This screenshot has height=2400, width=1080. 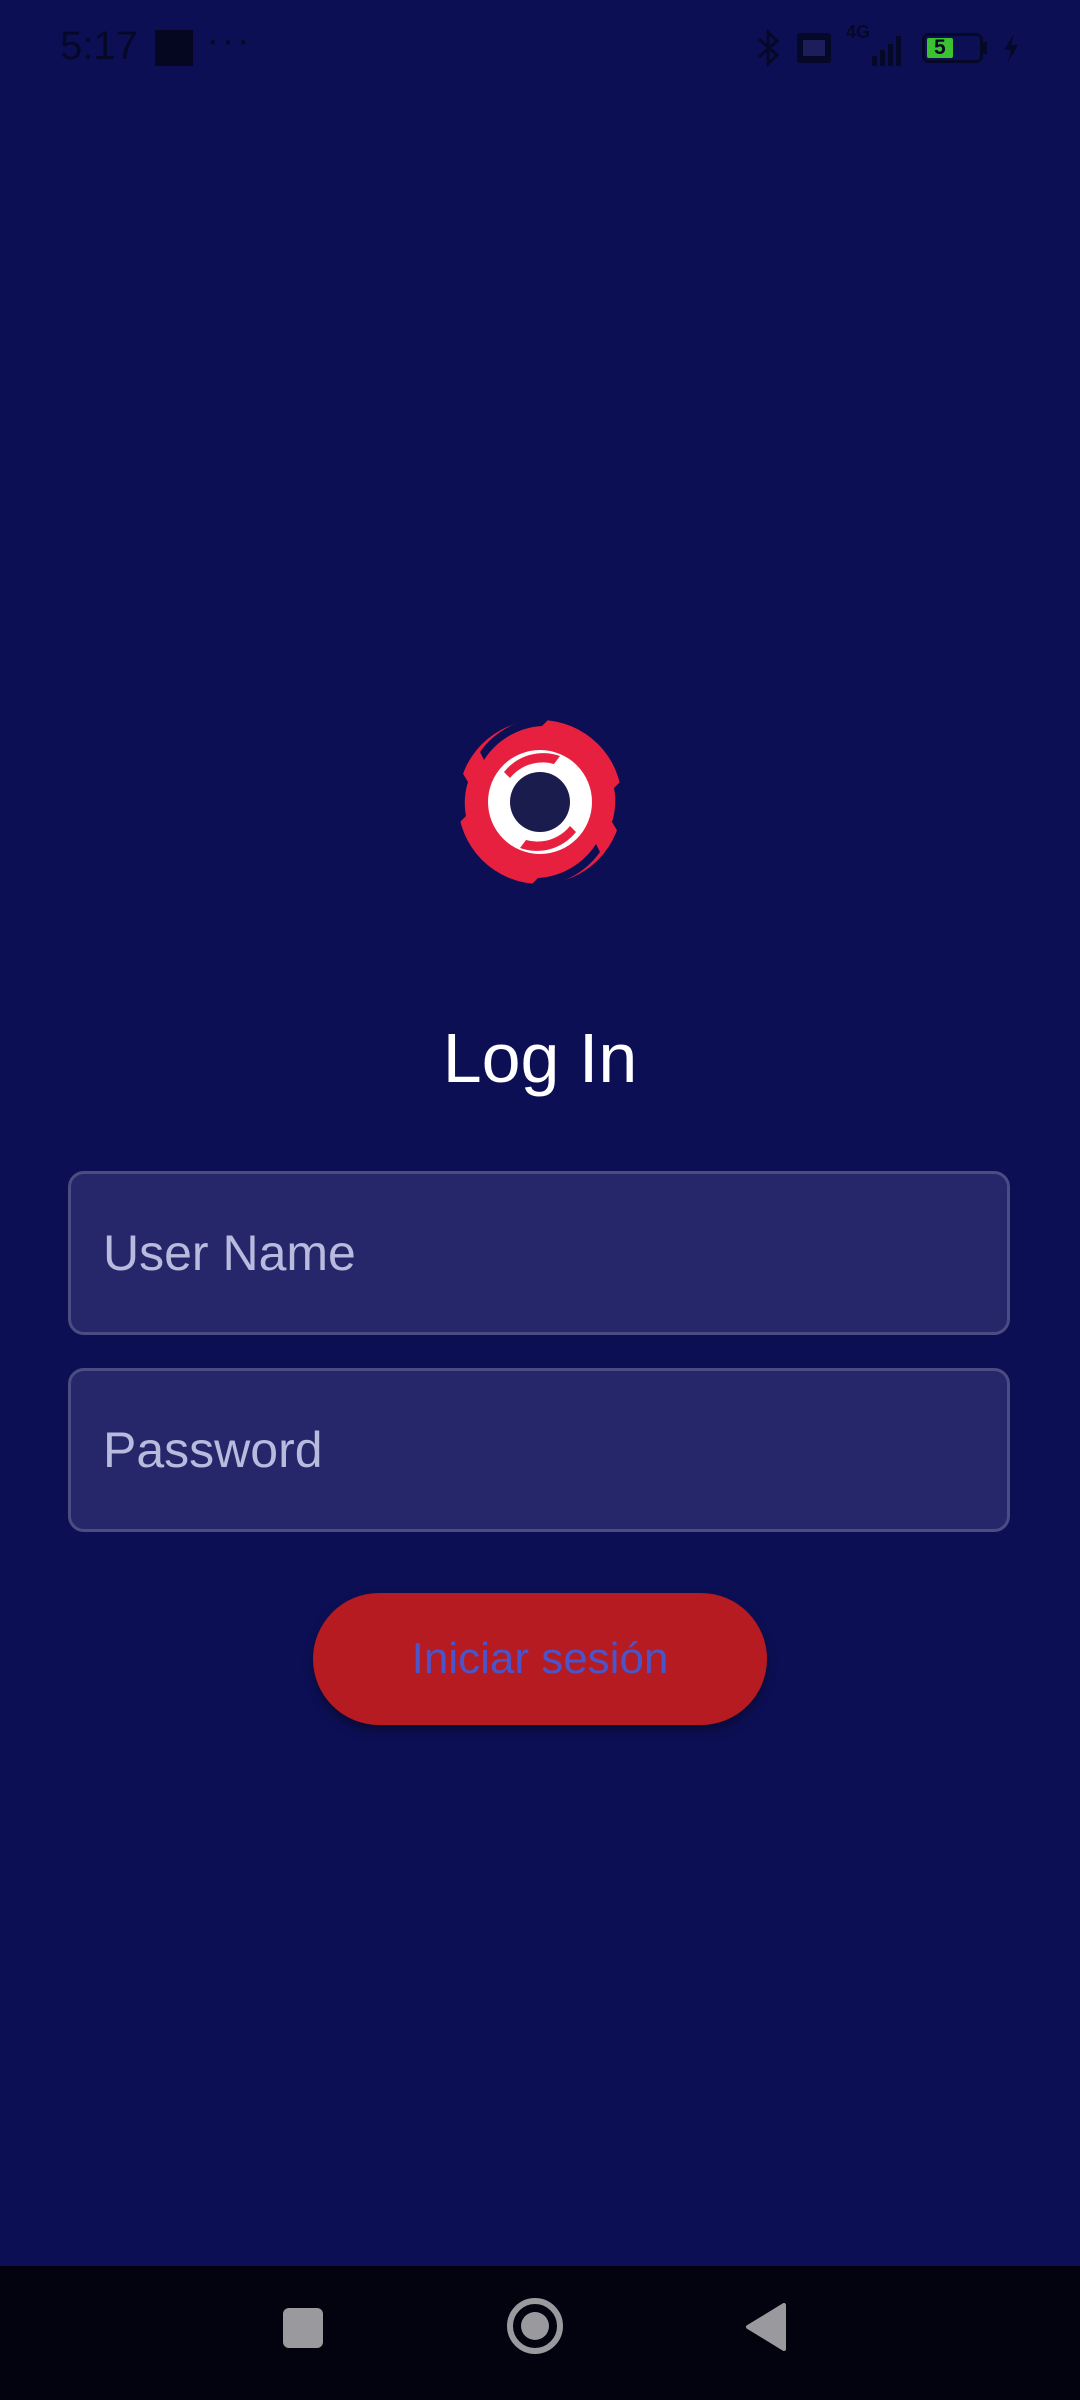 I want to click on back-icon, so click(x=766, y=2327).